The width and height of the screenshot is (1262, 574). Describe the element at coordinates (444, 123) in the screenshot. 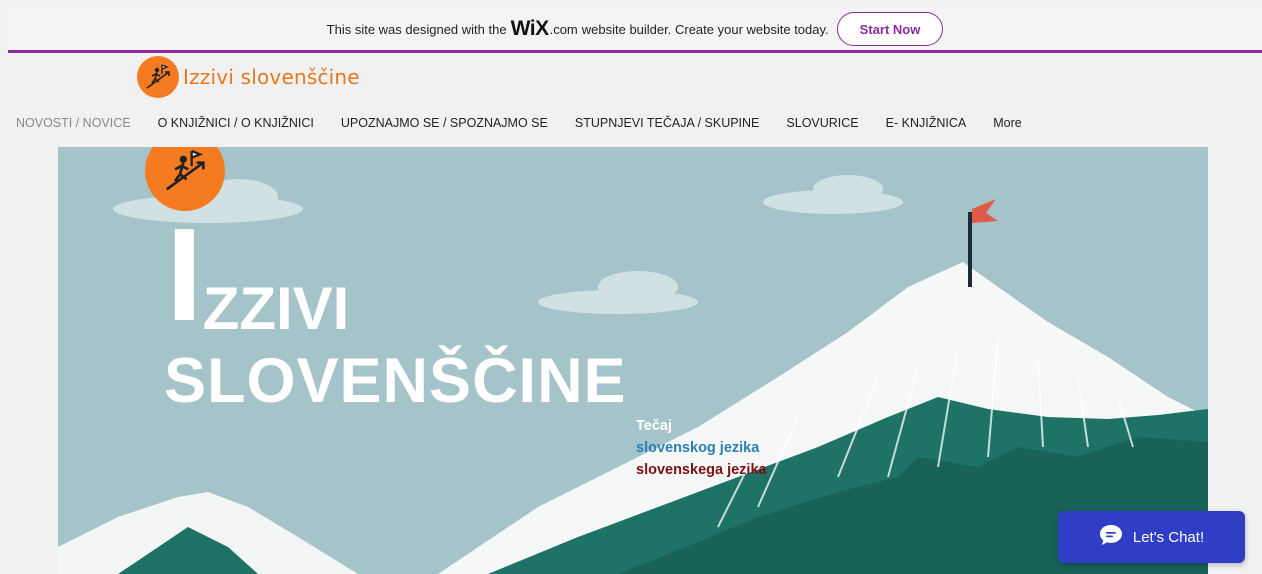

I see `nav-item-upoznajmo-se: UPOZNAJMO SE / SPOZNAJMO SE` at that location.